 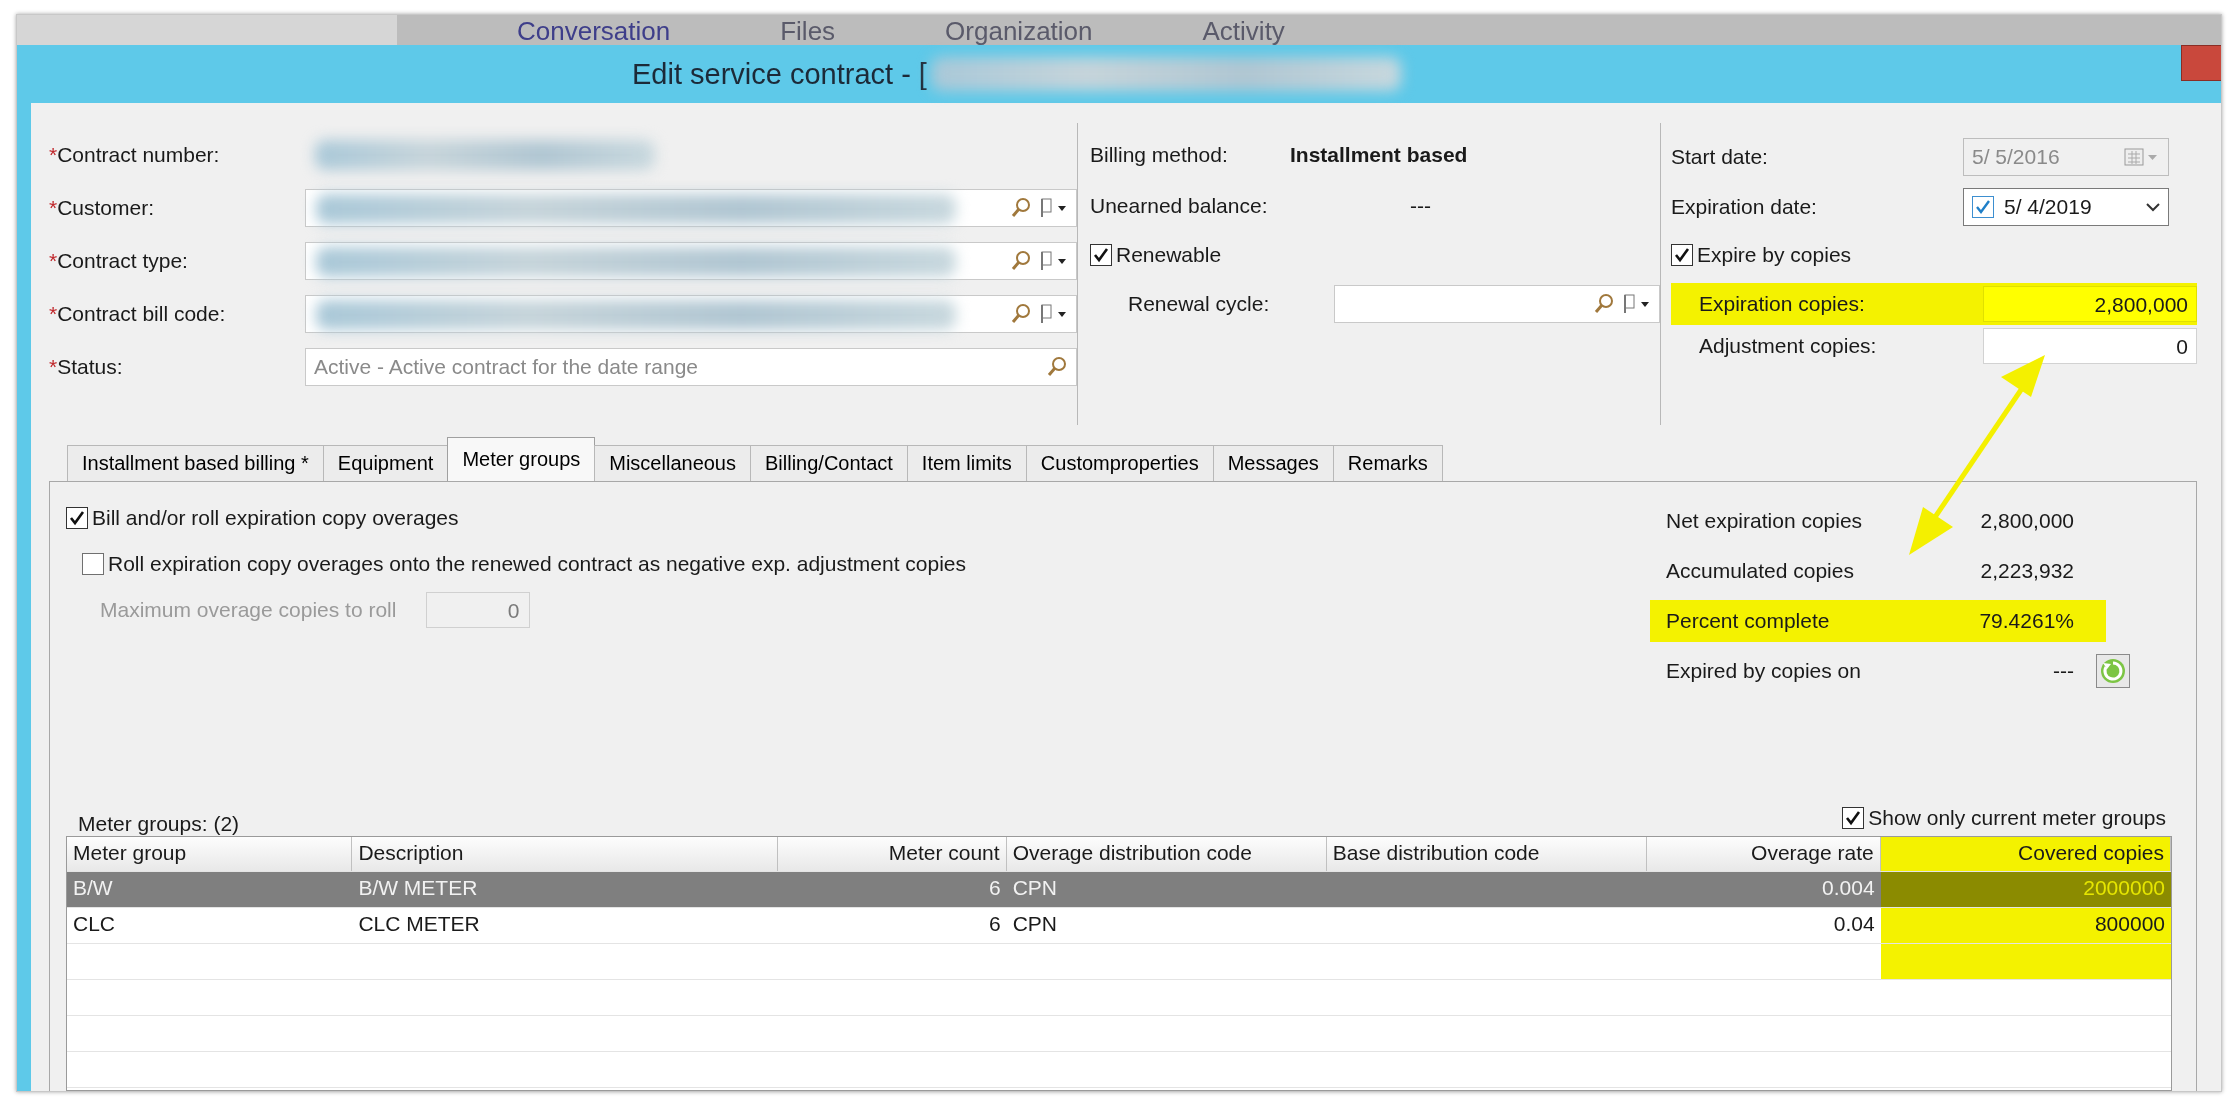 What do you see at coordinates (594, 31) in the screenshot?
I see `nav-link: Conversation` at bounding box center [594, 31].